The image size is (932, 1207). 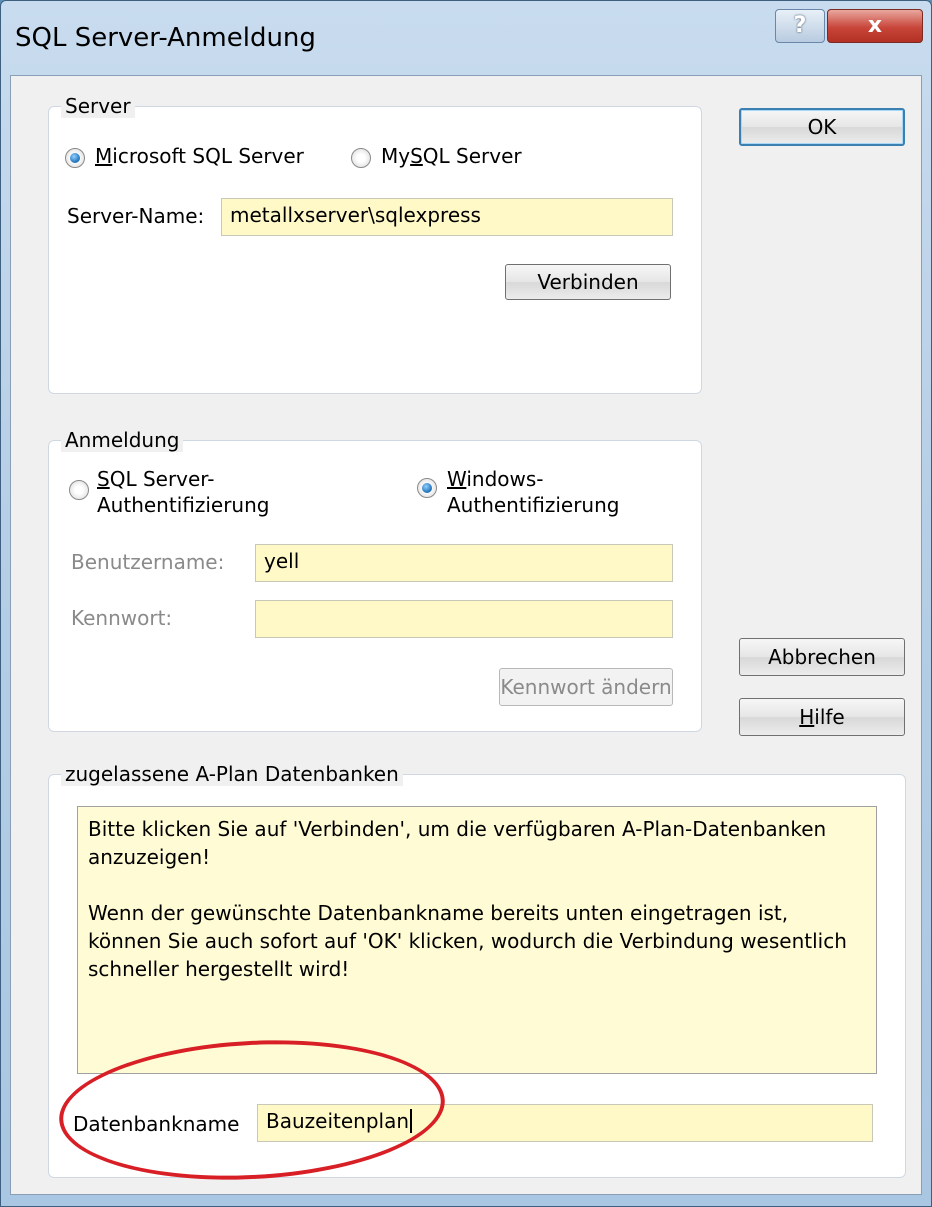 I want to click on password-label: Kennwort:, so click(x=122, y=618).